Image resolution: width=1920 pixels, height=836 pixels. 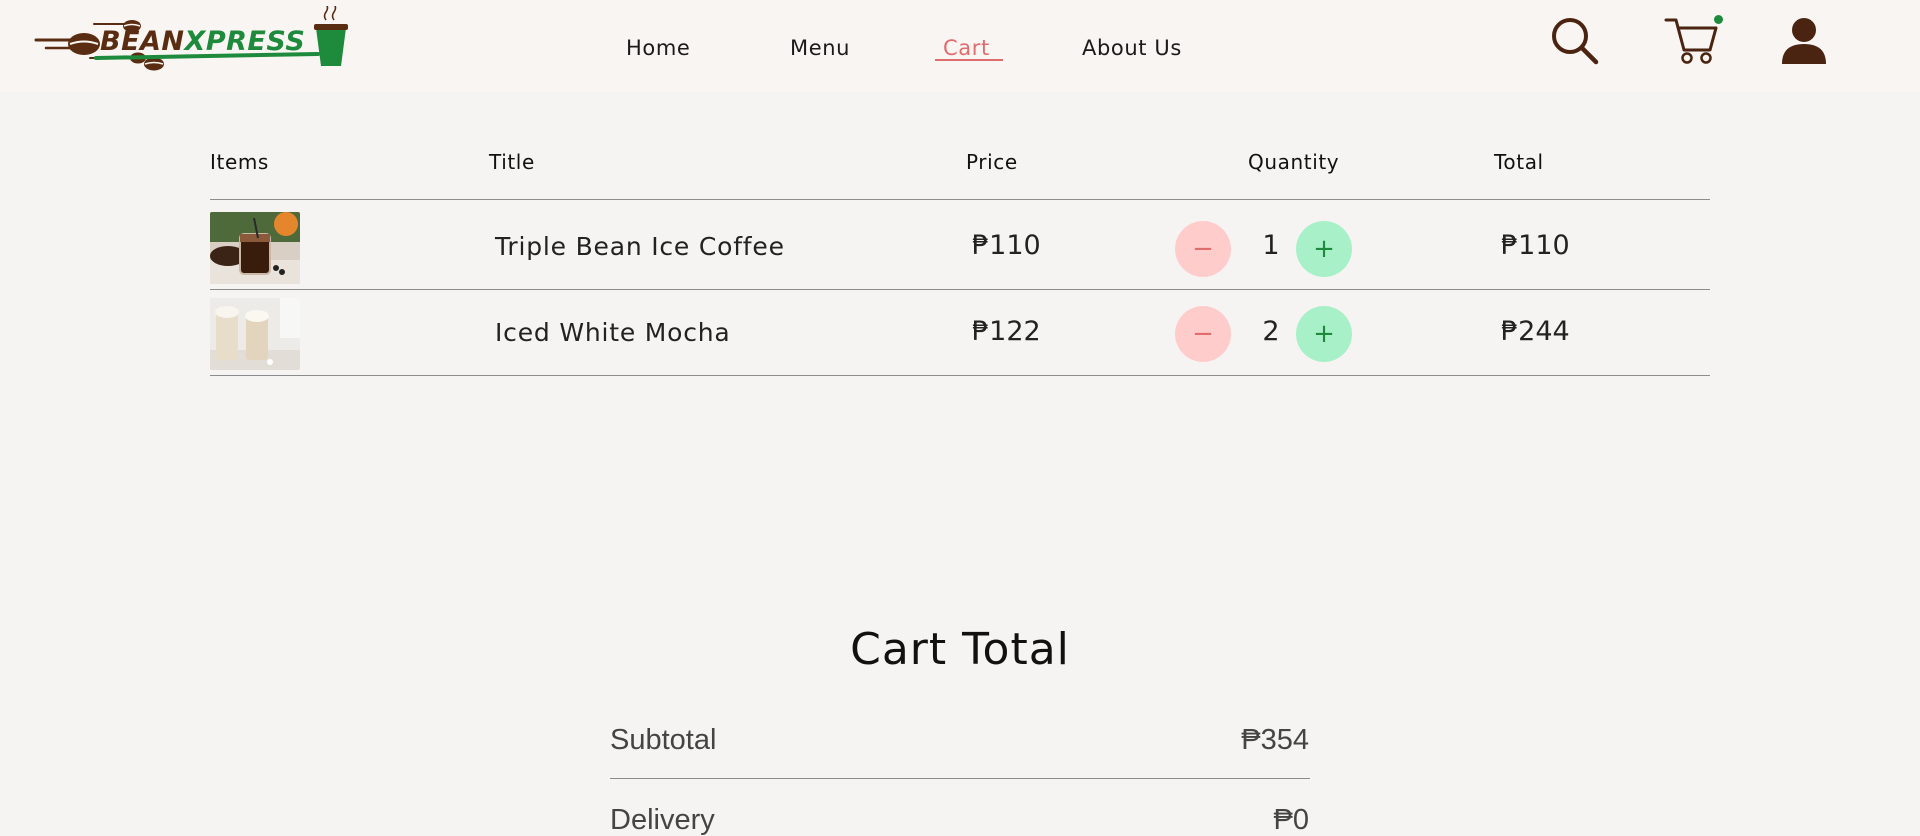 I want to click on logo-wordmark: BEANXPRESS, so click(x=202, y=41).